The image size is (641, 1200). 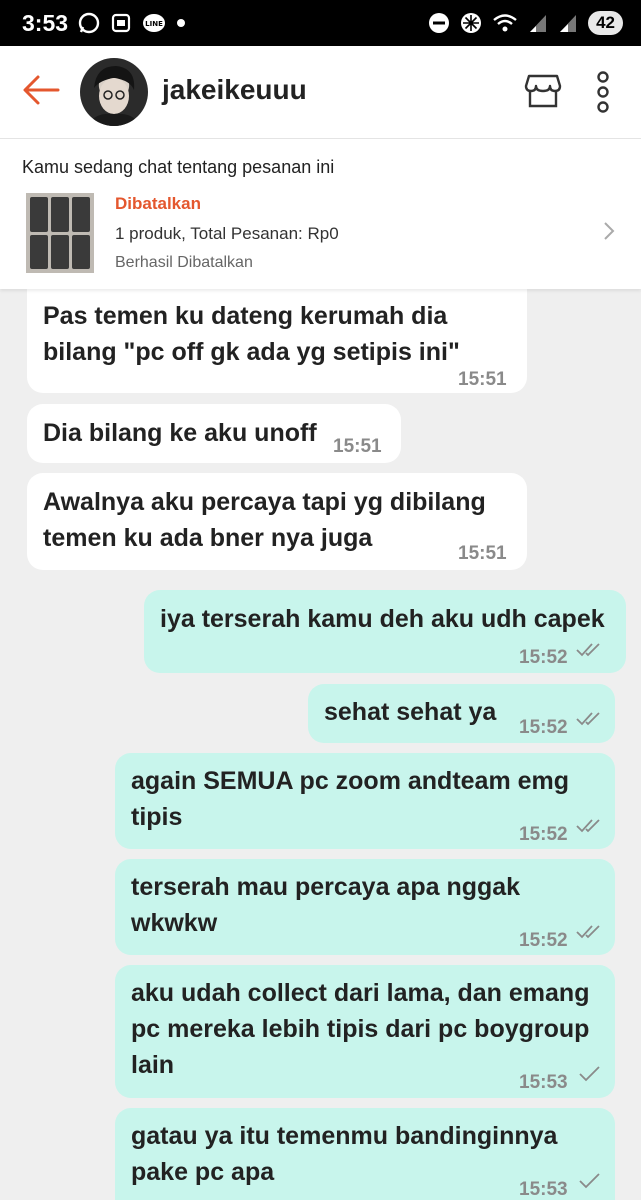 I want to click on svg-text: LINE, so click(x=154, y=24).